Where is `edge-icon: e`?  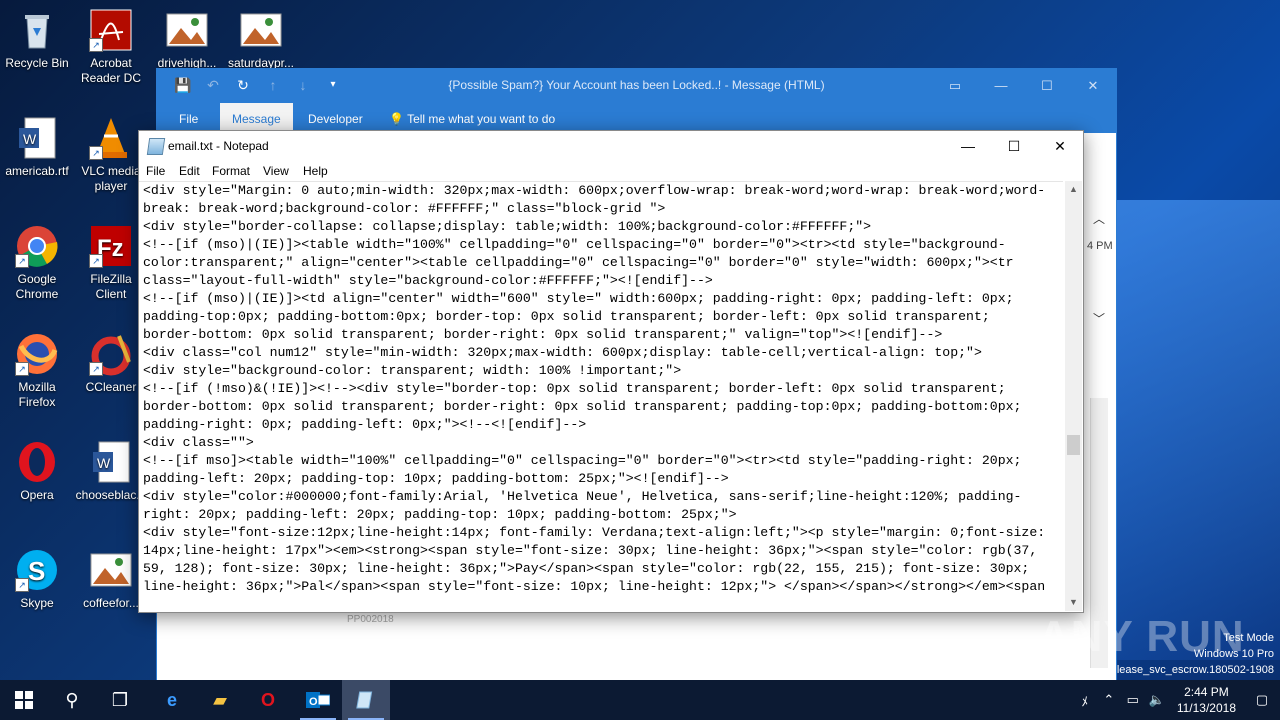 edge-icon: e is located at coordinates (171, 699).